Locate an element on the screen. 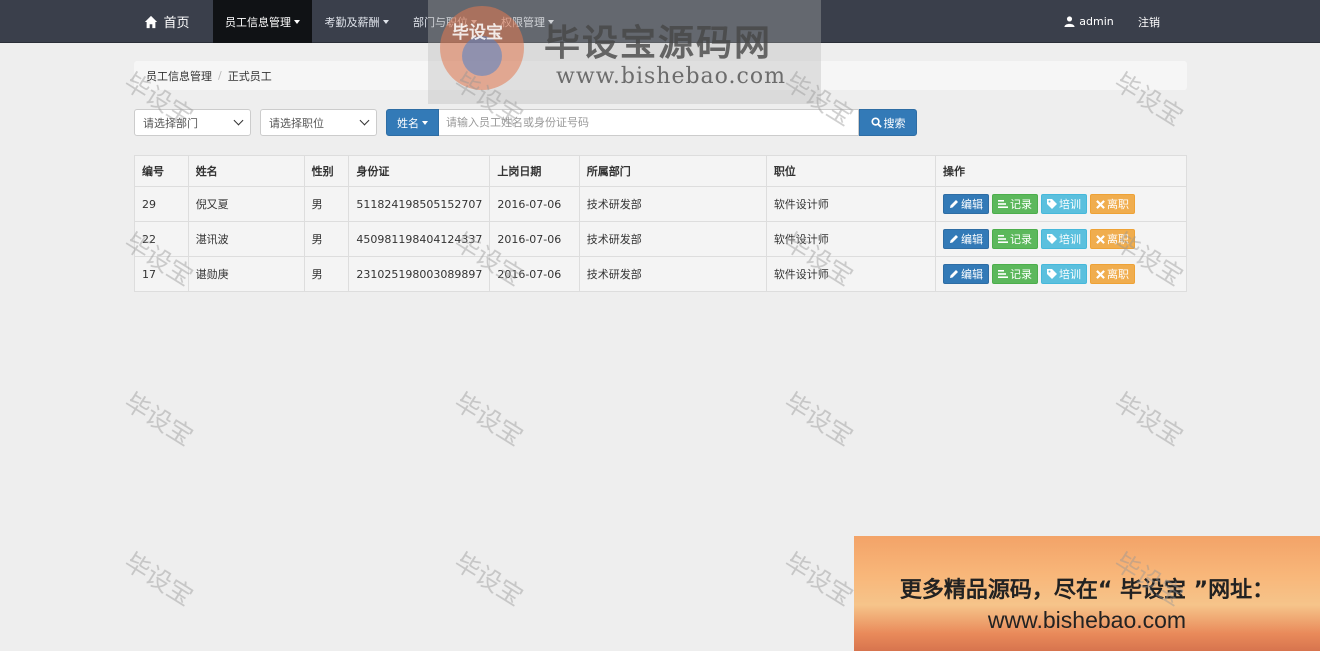  department-select: 请选择部门 is located at coordinates (192, 122).